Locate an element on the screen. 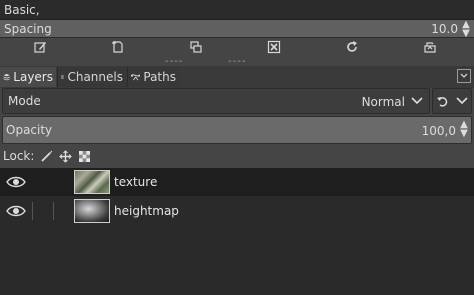 This screenshot has width=474, height=295. tab-menu-button is located at coordinates (464, 76).